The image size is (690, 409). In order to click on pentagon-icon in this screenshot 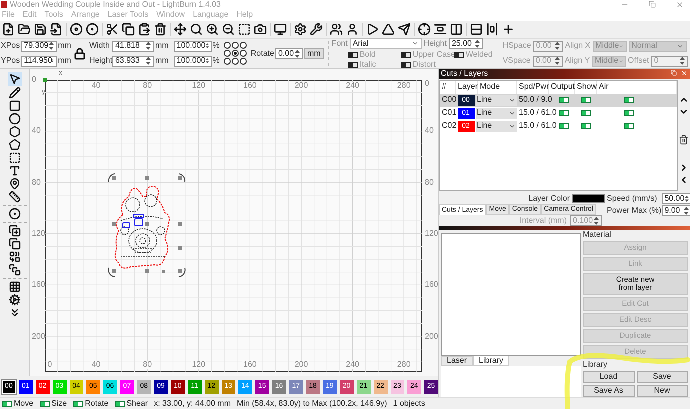, I will do `click(14, 145)`.